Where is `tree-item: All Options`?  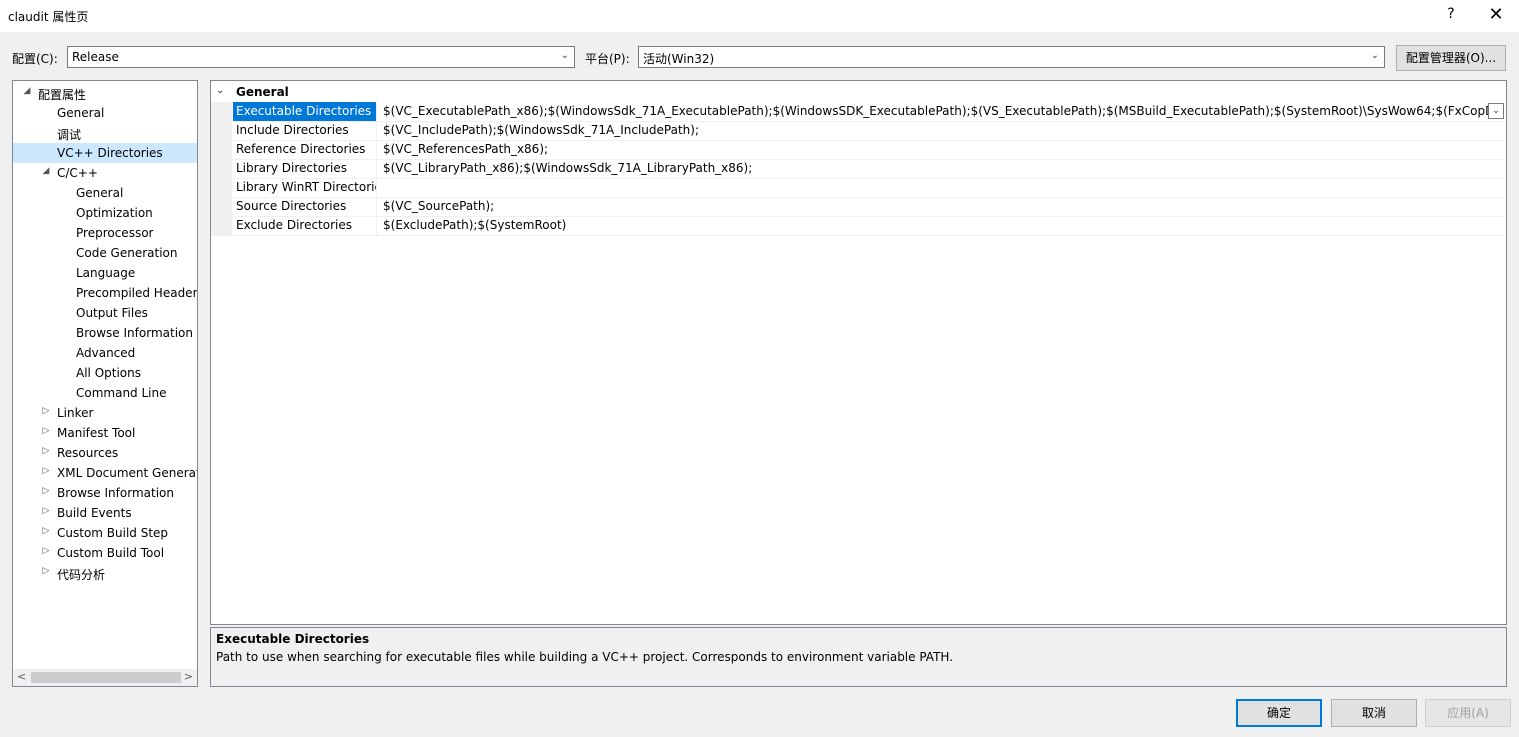 tree-item: All Options is located at coordinates (105, 373).